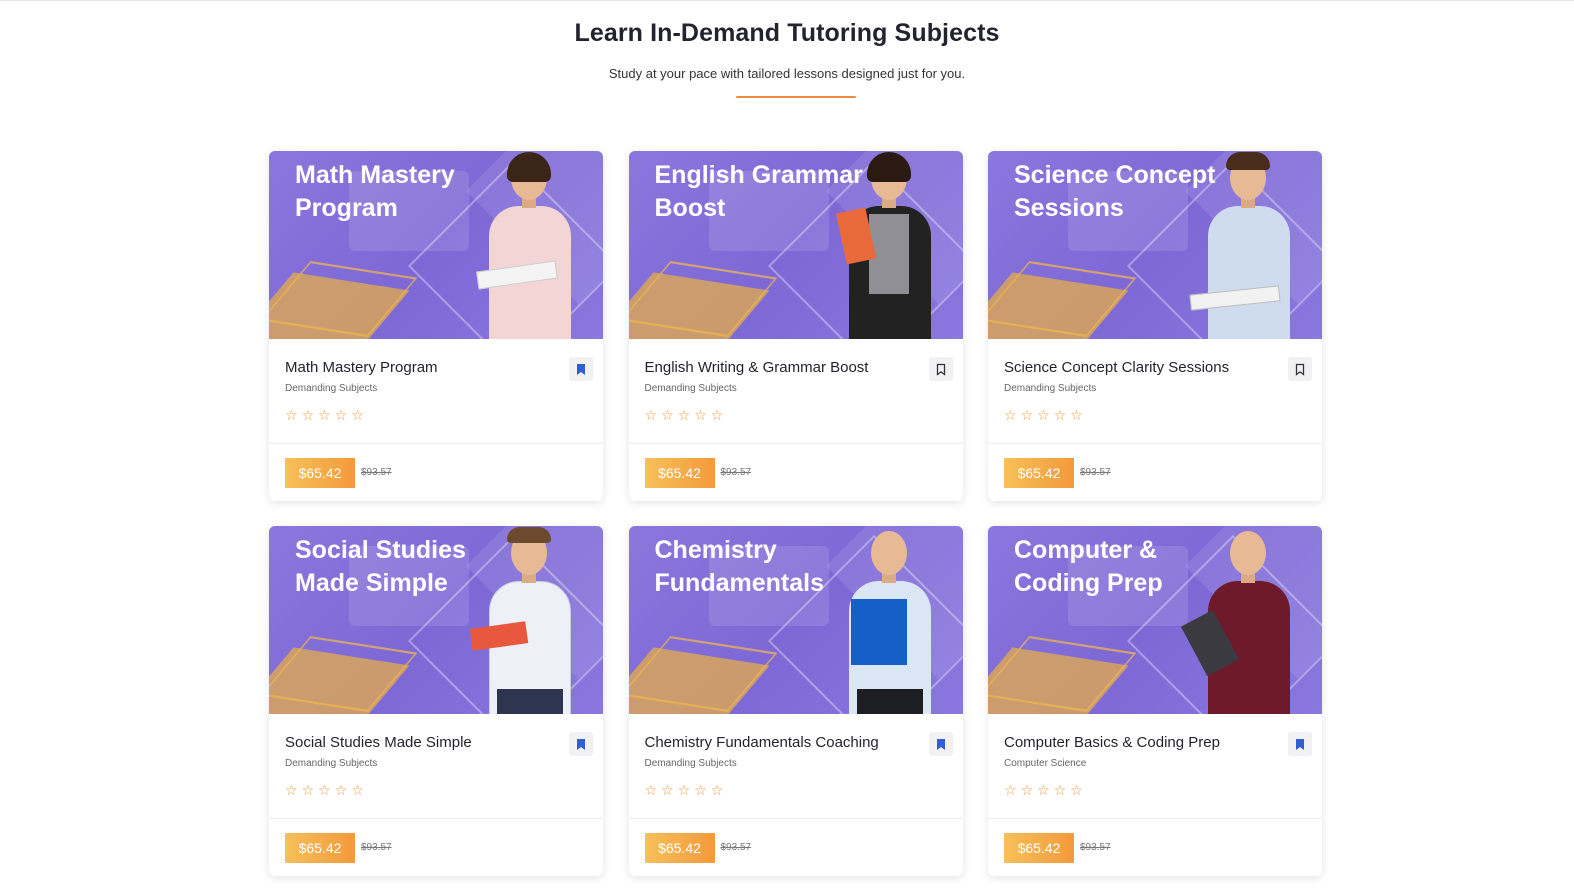 The image size is (1574, 889). Describe the element at coordinates (1155, 742) in the screenshot. I see `course-name: Computer Basics & Coding Prep` at that location.